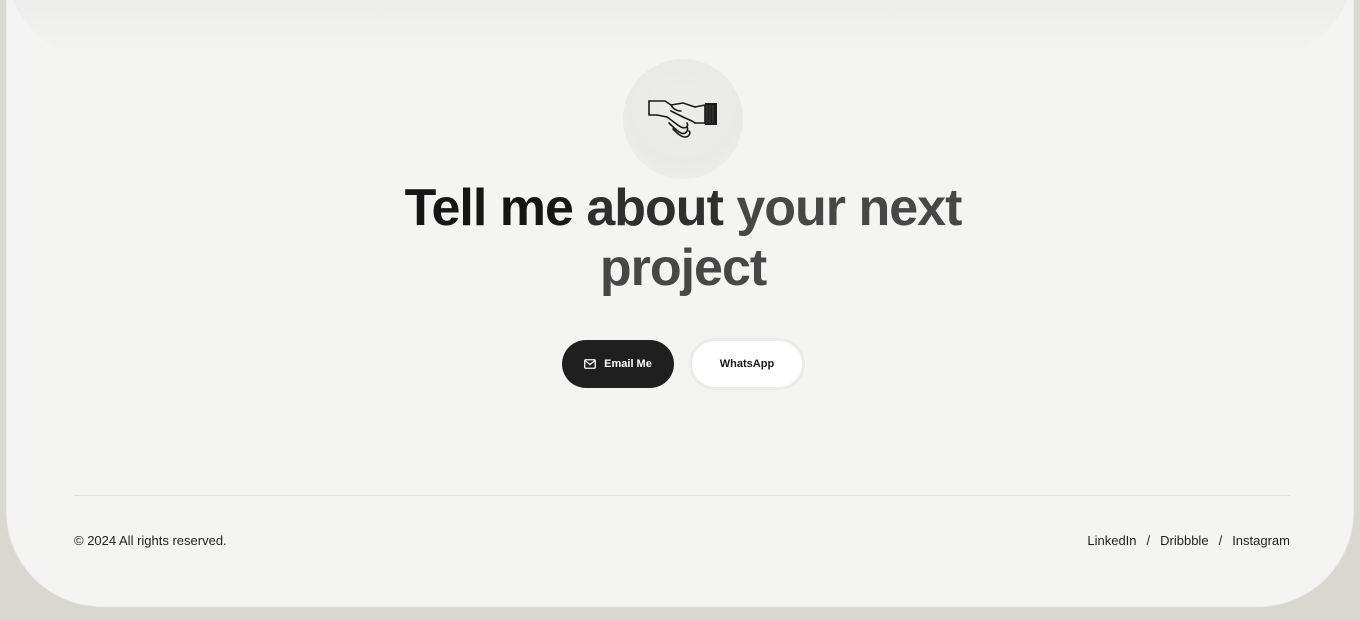 Image resolution: width=1360 pixels, height=619 pixels. I want to click on headline-part-1: Tell me, so click(489, 208).